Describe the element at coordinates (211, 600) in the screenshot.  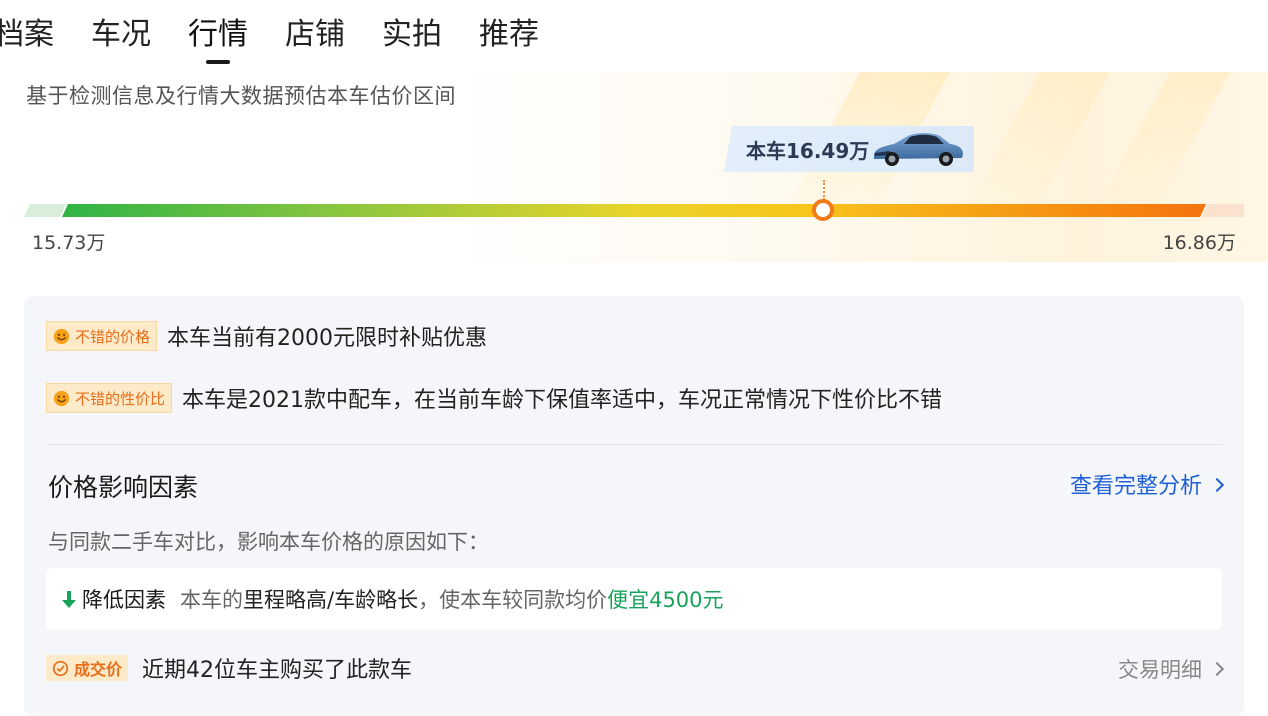
I see `factor-prefix: 本车的` at that location.